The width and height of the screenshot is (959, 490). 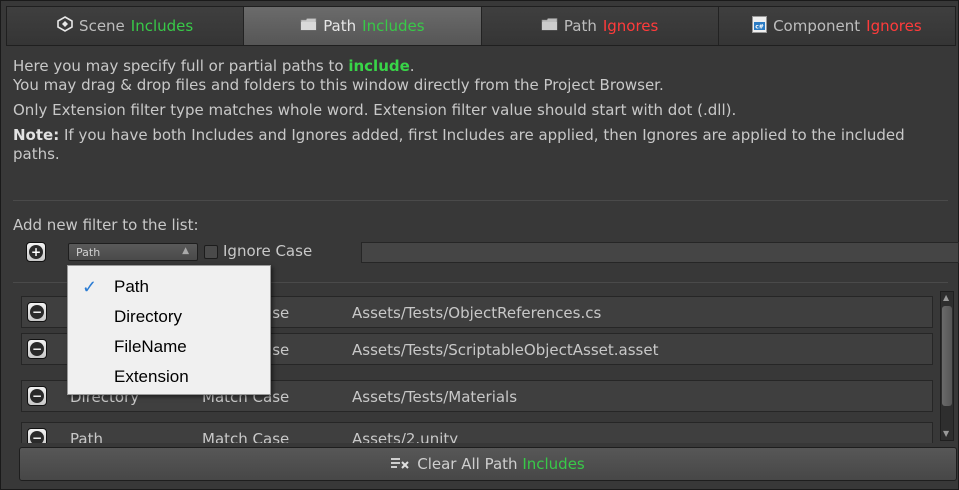 What do you see at coordinates (480, 200) in the screenshot?
I see `divider` at bounding box center [480, 200].